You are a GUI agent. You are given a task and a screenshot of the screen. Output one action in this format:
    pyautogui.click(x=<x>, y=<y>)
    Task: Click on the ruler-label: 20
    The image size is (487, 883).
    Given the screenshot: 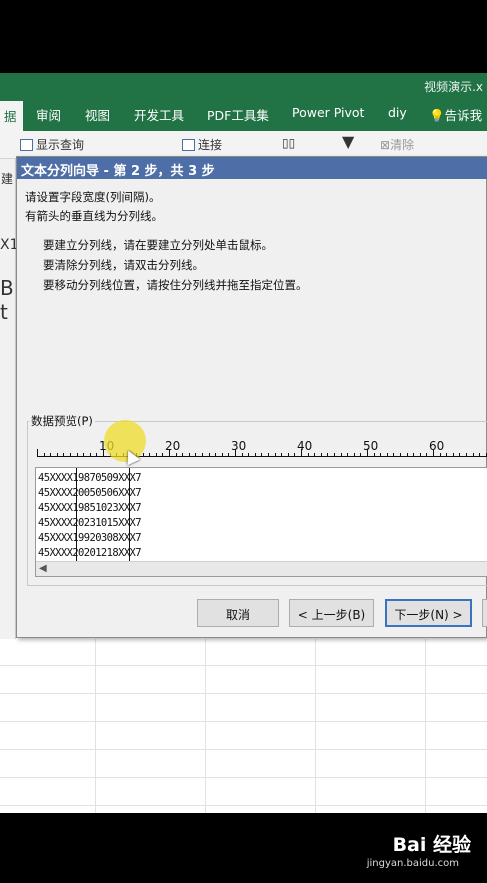 What is the action you would take?
    pyautogui.click(x=173, y=446)
    